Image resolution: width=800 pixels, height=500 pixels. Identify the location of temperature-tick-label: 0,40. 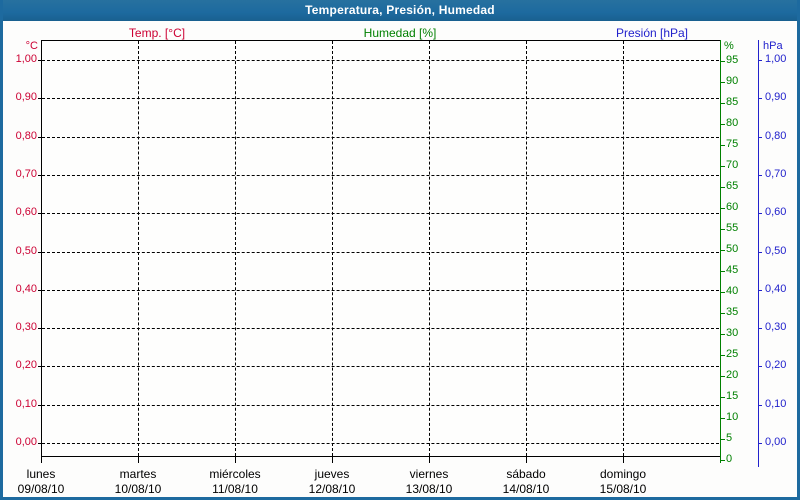
(26, 288).